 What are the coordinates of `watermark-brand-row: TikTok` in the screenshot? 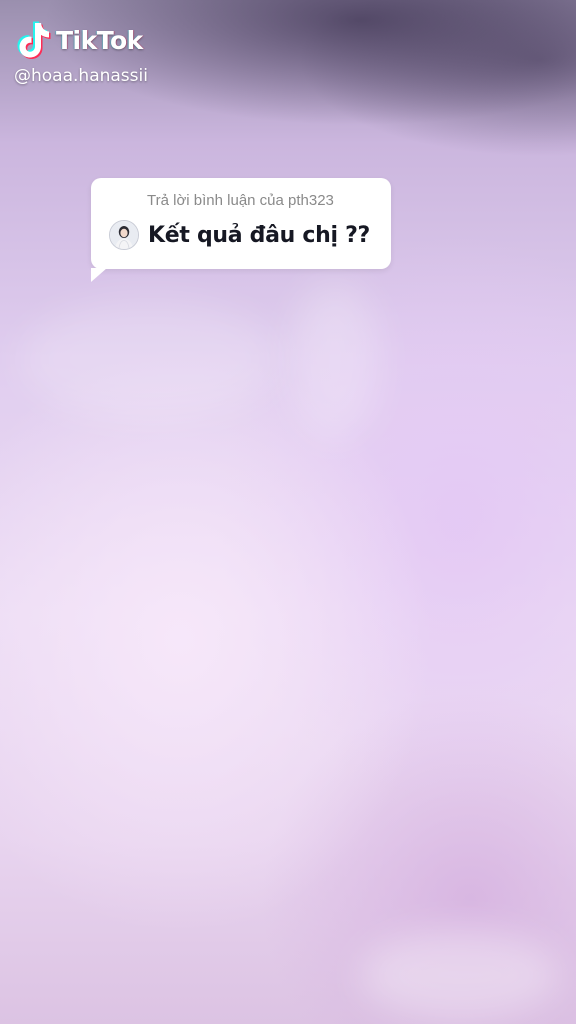 It's located at (82, 40).